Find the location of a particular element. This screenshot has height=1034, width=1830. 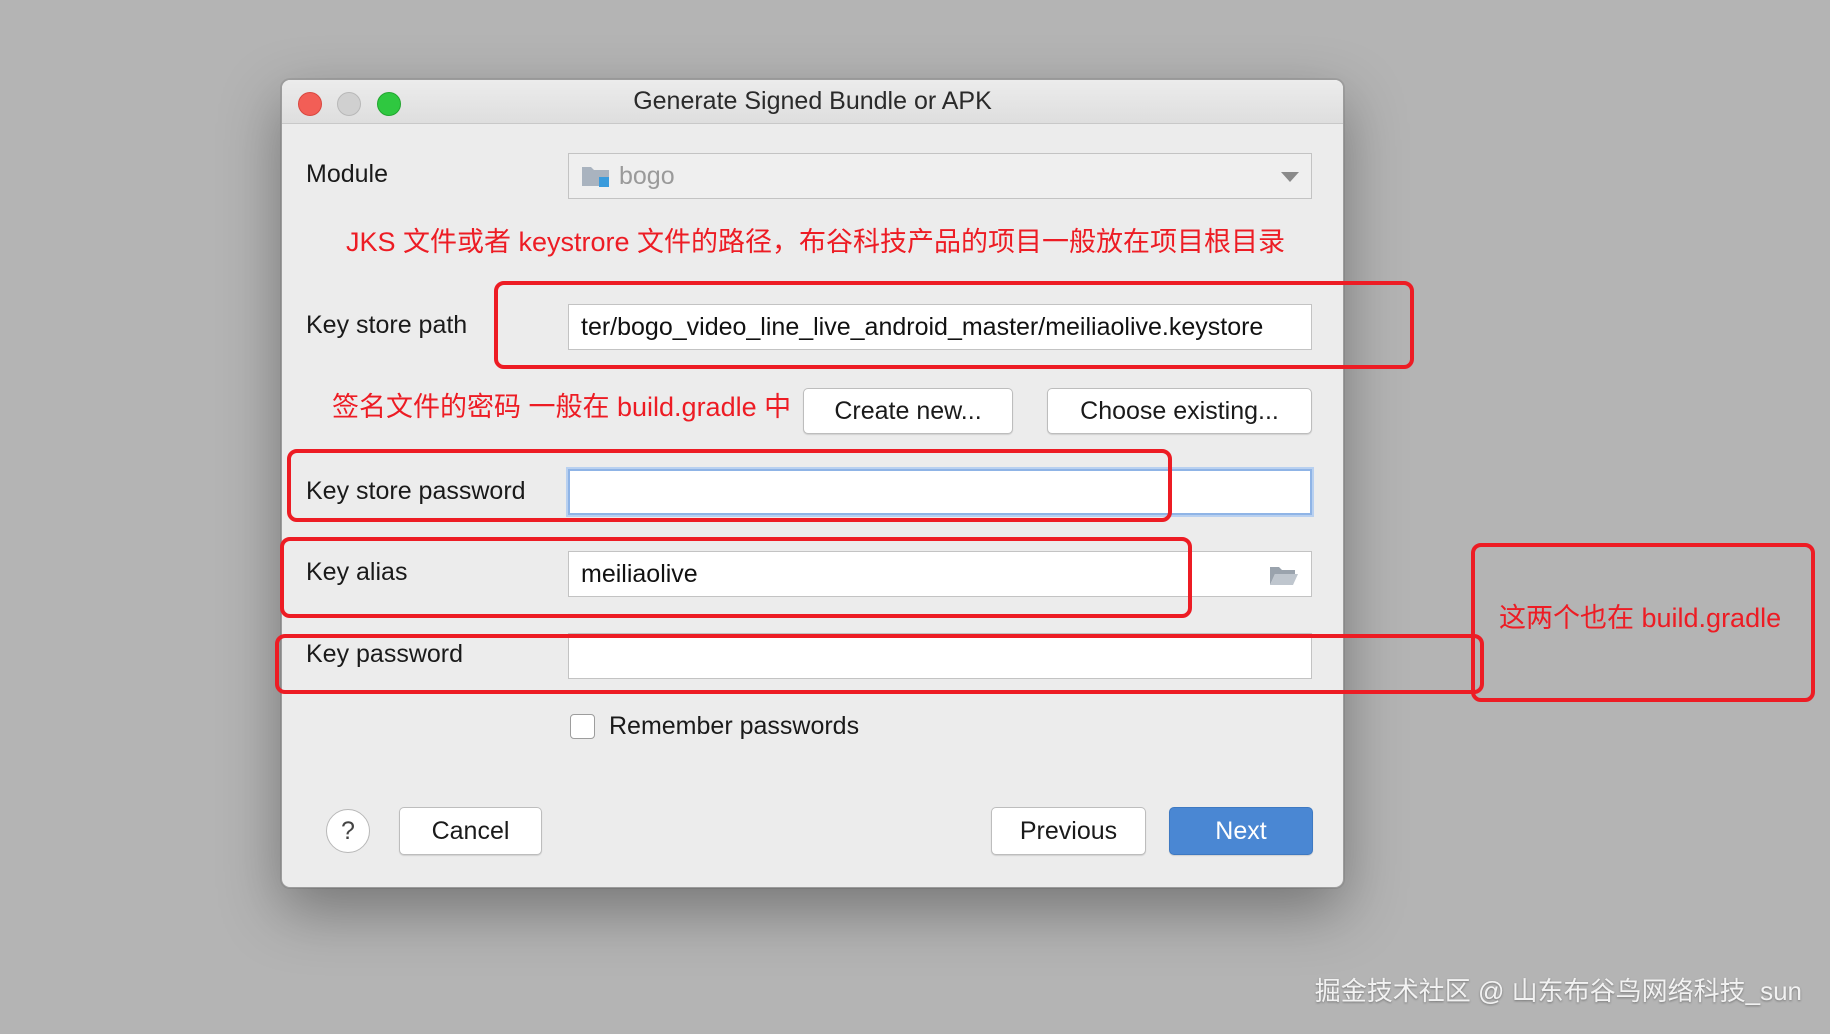

chevron-down-icon is located at coordinates (1290, 177).